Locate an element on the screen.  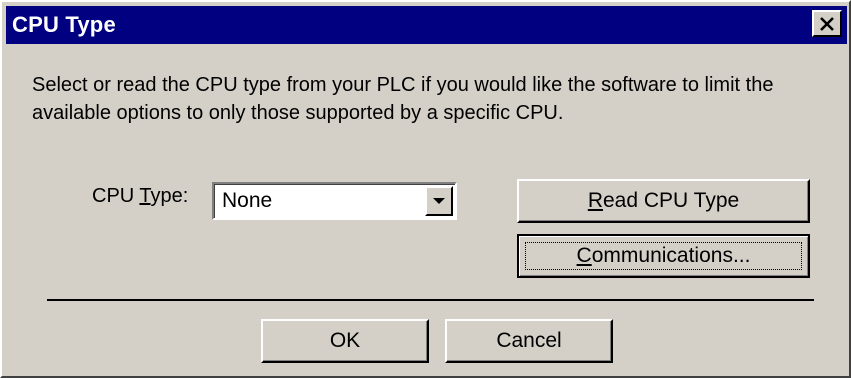
read-cpu-type-button: Read CPU Type is located at coordinates (663, 201).